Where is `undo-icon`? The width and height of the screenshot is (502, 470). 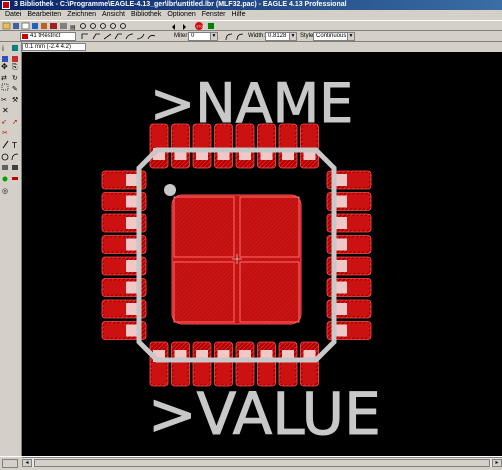
undo-icon is located at coordinates (173, 27).